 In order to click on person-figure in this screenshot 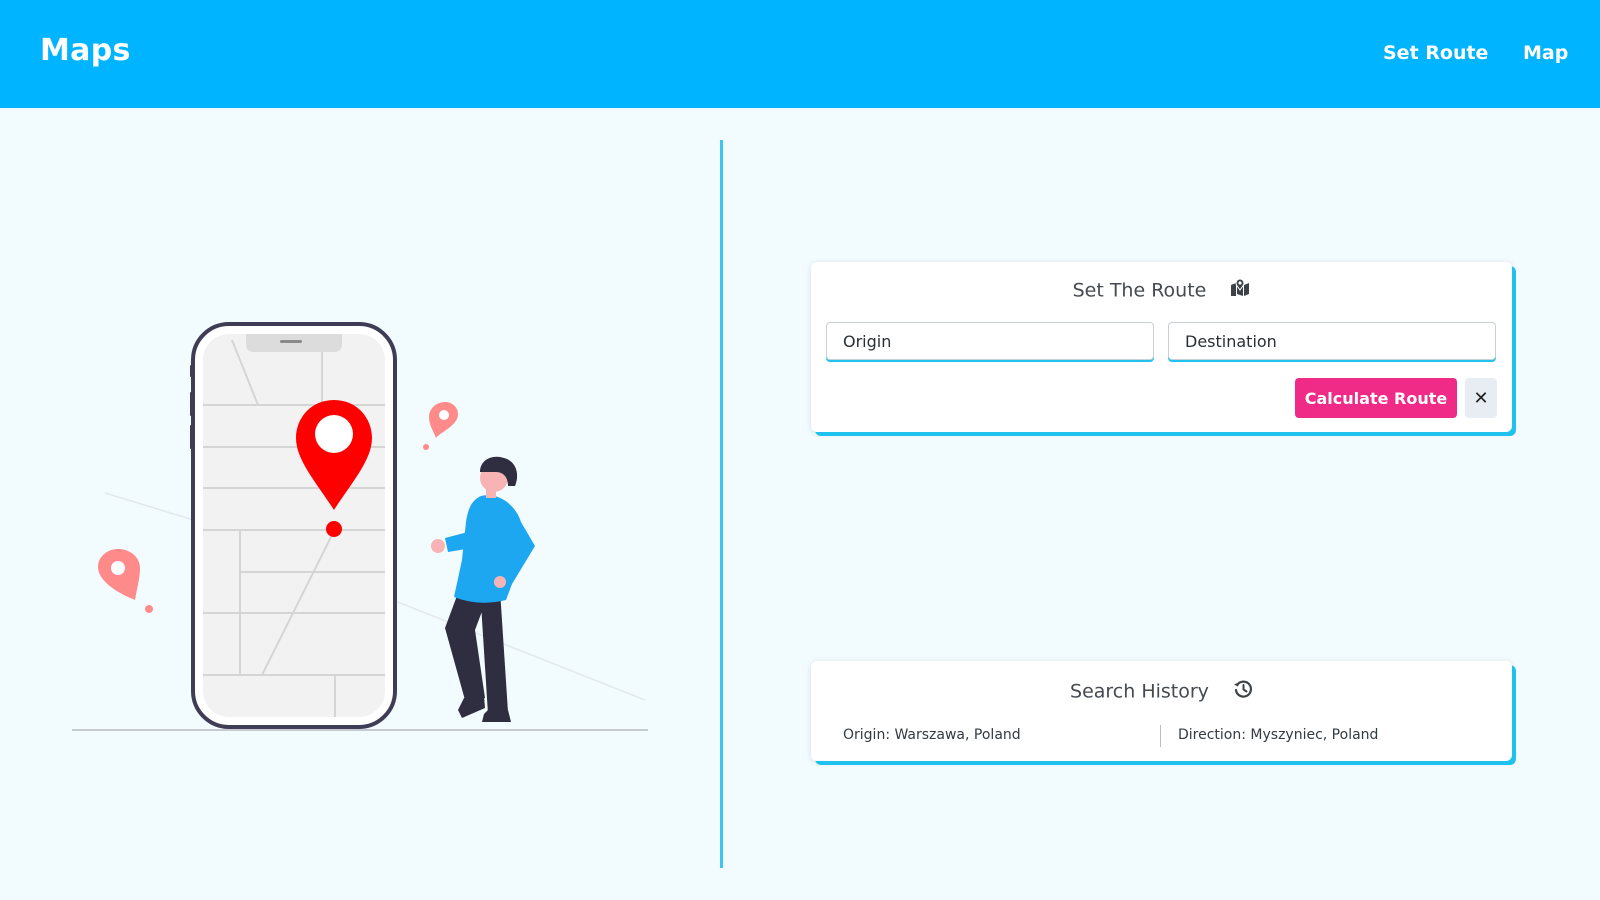, I will do `click(483, 589)`.